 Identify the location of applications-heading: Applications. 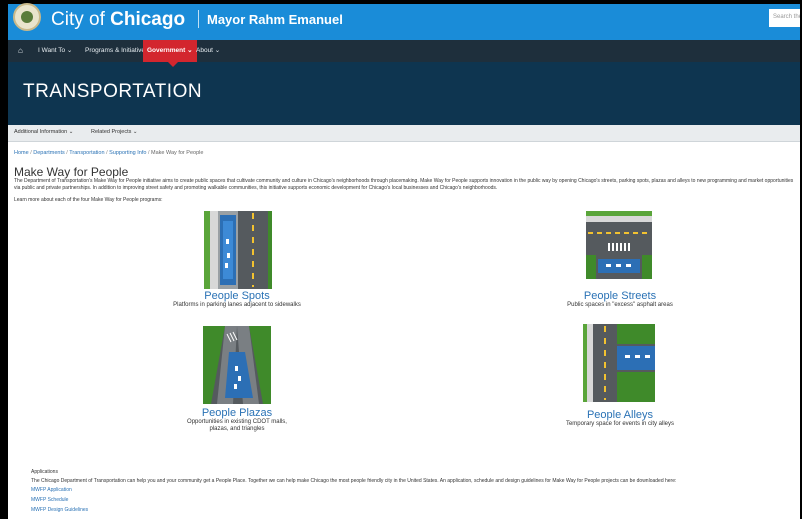
(44, 472).